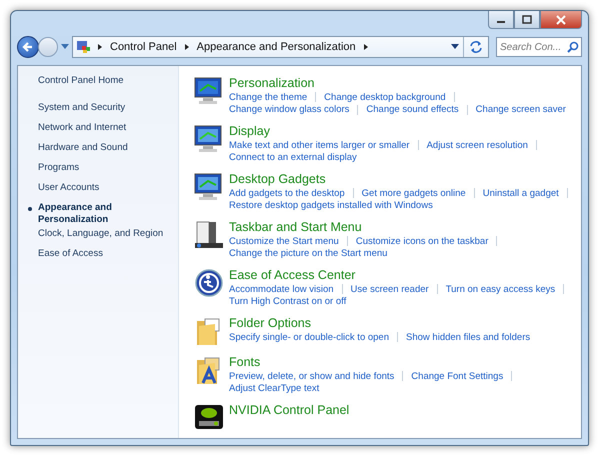 The image size is (600, 458). I want to click on category-link: Folder Options, so click(379, 323).